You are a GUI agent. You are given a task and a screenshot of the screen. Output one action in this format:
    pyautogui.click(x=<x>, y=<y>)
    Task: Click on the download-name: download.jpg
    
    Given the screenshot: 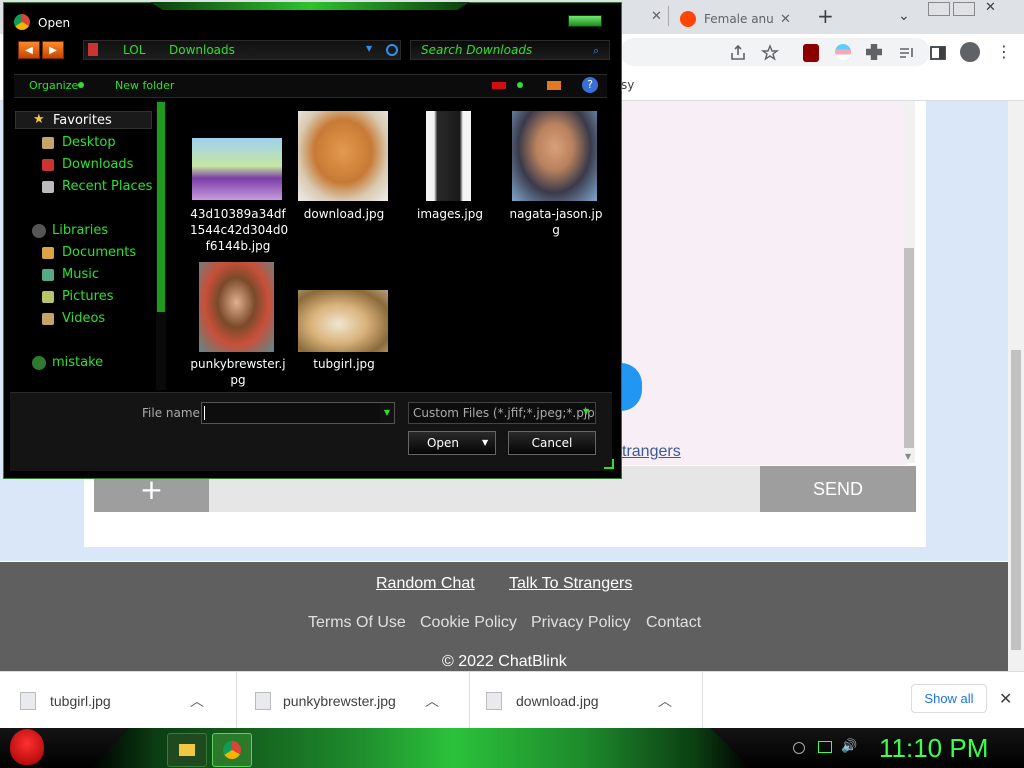 What is the action you would take?
    pyautogui.click(x=557, y=700)
    